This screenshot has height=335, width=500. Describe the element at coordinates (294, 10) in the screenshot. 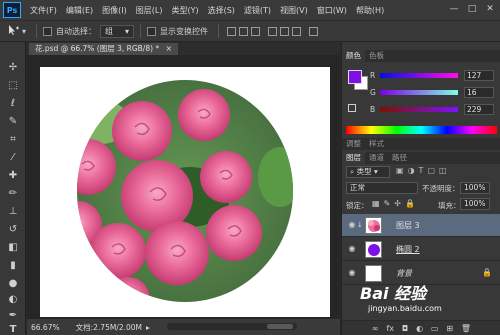

I see `menu-view: 视图(V)` at that location.